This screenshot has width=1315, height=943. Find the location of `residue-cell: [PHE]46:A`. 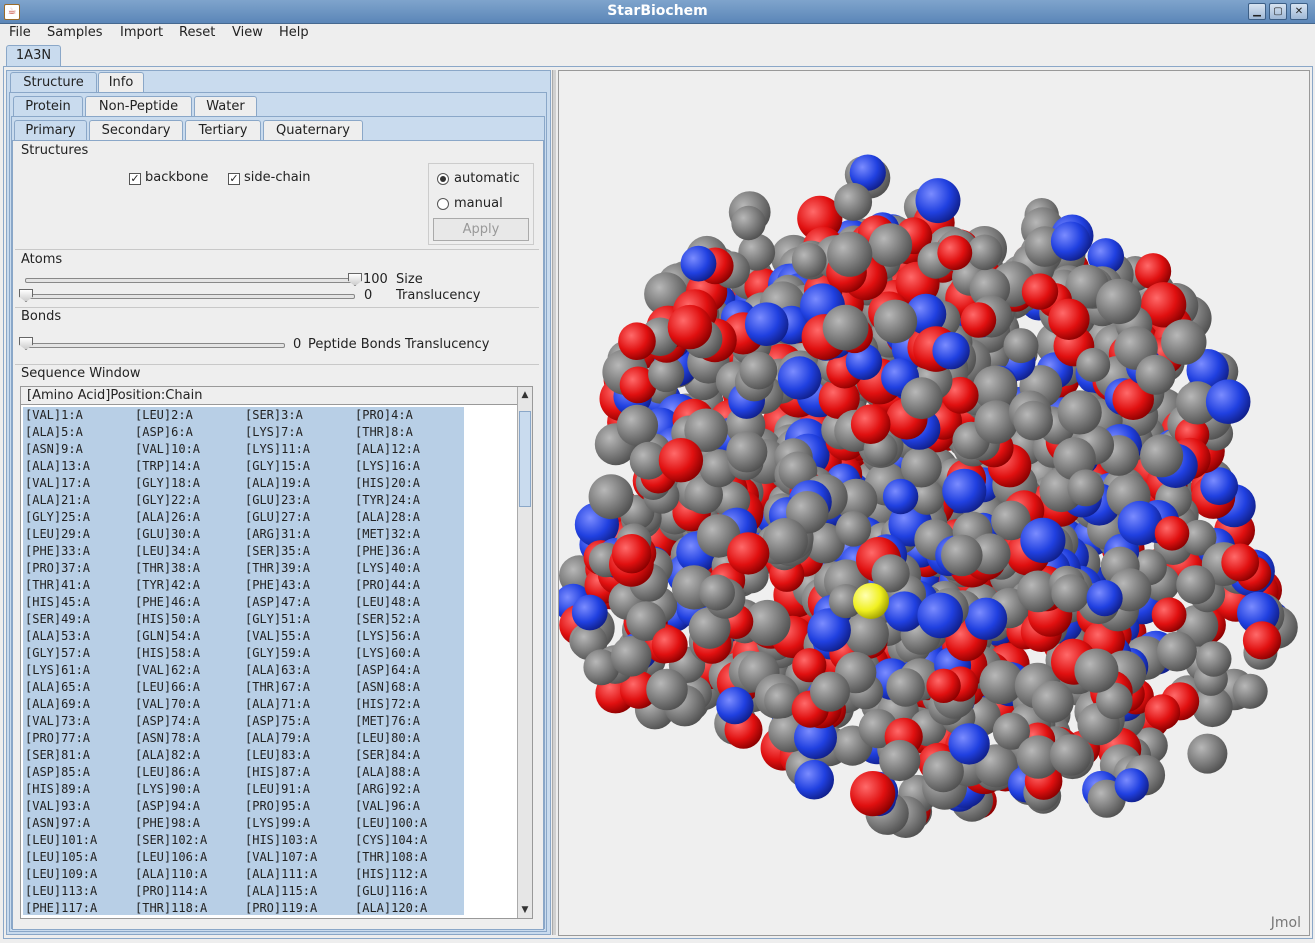

residue-cell: [PHE]46:A is located at coordinates (188, 602).